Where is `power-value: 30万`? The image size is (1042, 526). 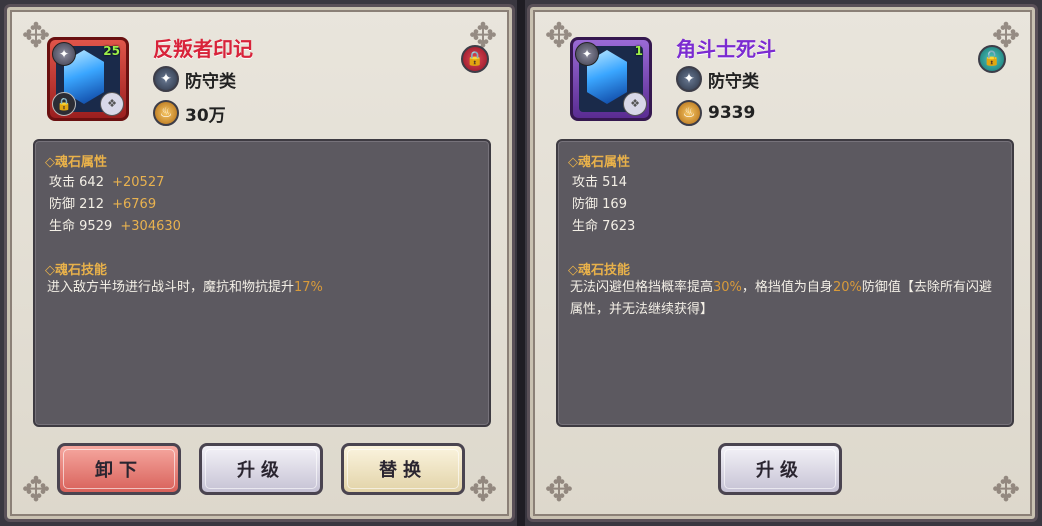 power-value: 30万 is located at coordinates (205, 115).